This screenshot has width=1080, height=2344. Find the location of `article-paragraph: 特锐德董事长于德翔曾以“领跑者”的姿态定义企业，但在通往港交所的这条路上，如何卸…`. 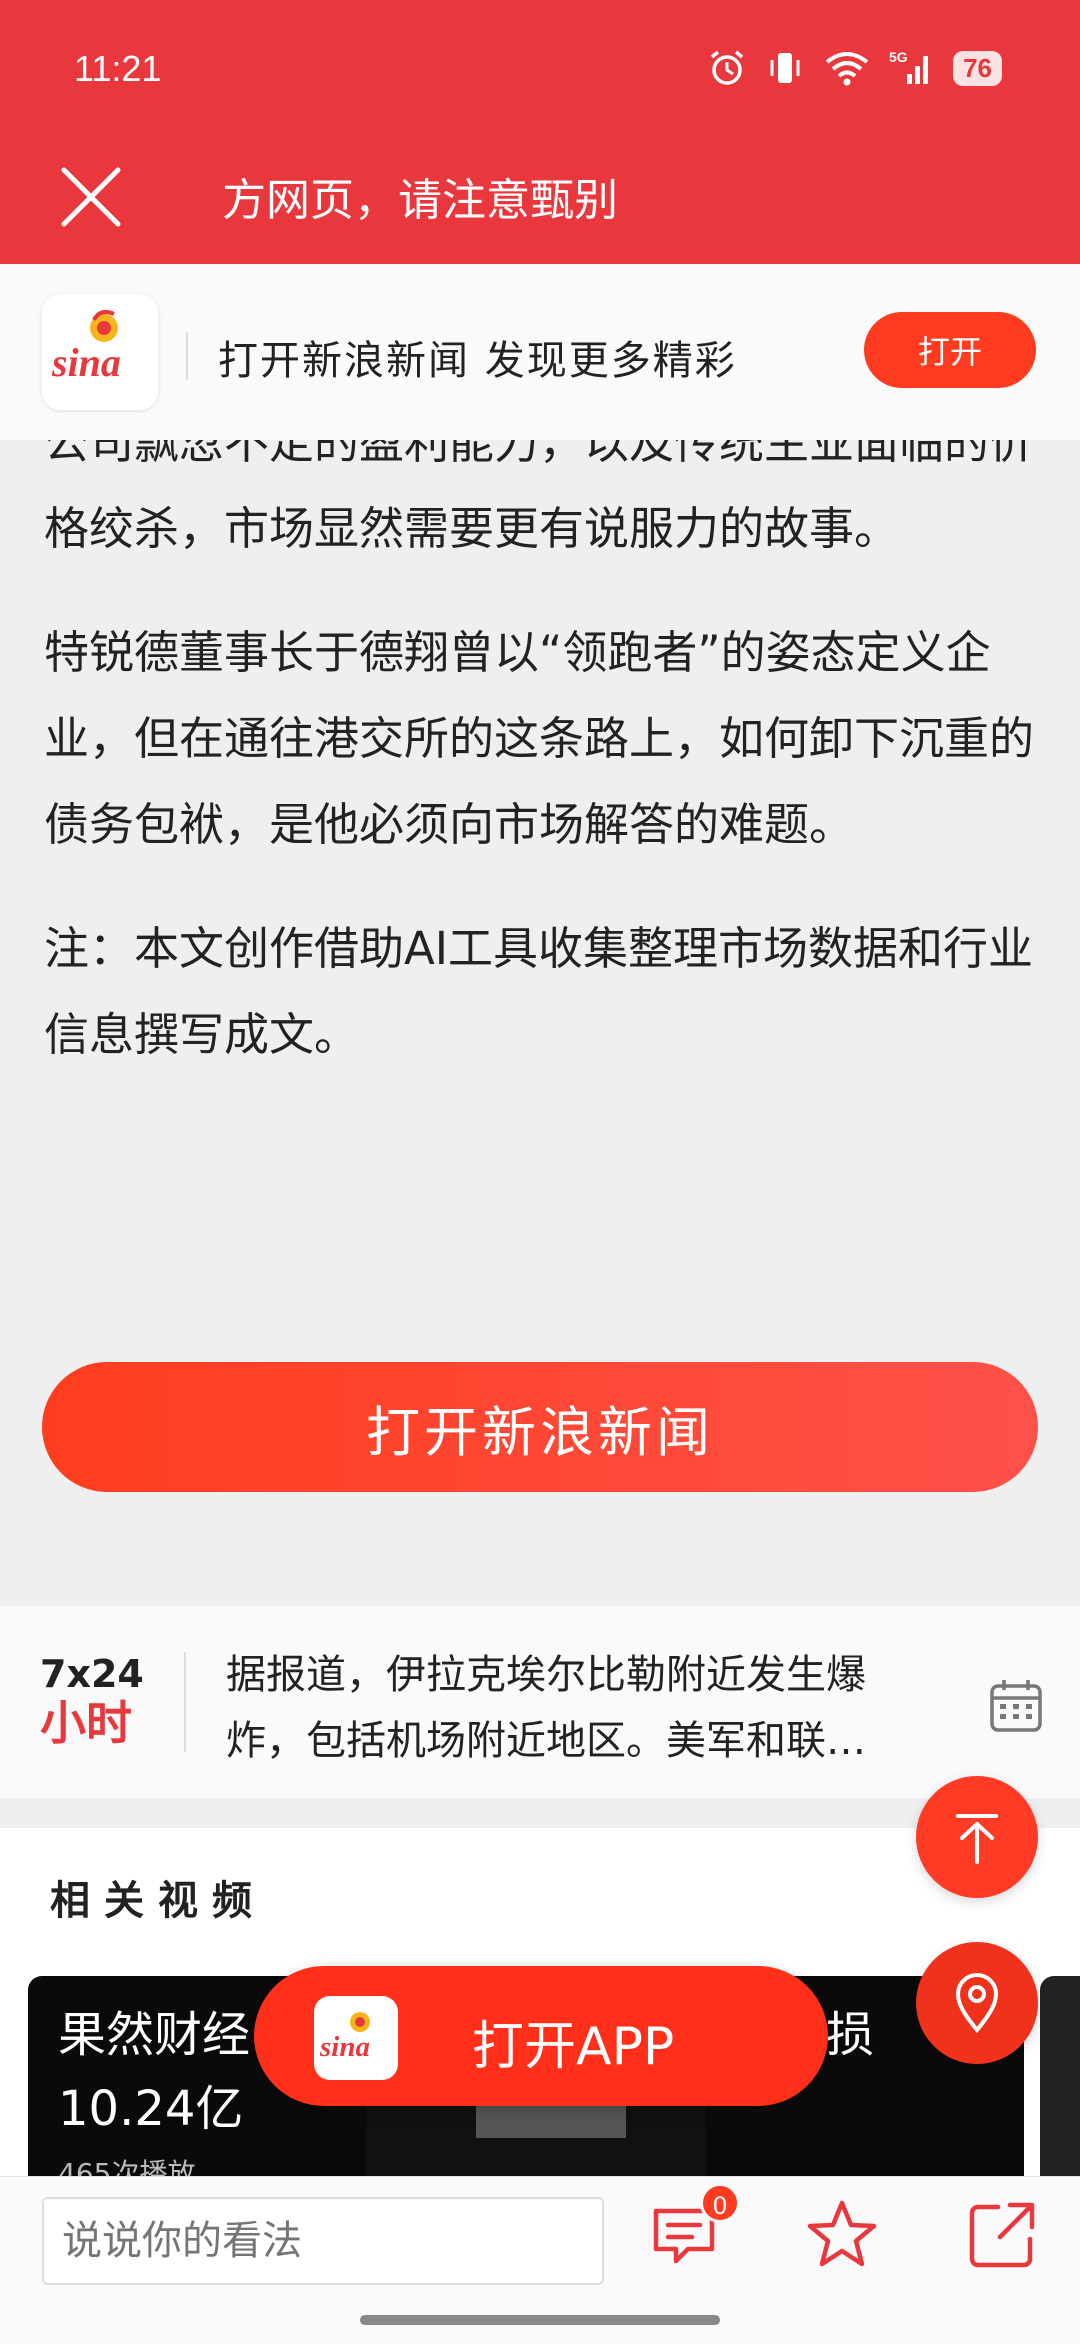

article-paragraph: 特锐德董事长于德翔曾以“领跑者”的姿态定义企业，但在通往港交所的这条路上，如何卸… is located at coordinates (539, 738).